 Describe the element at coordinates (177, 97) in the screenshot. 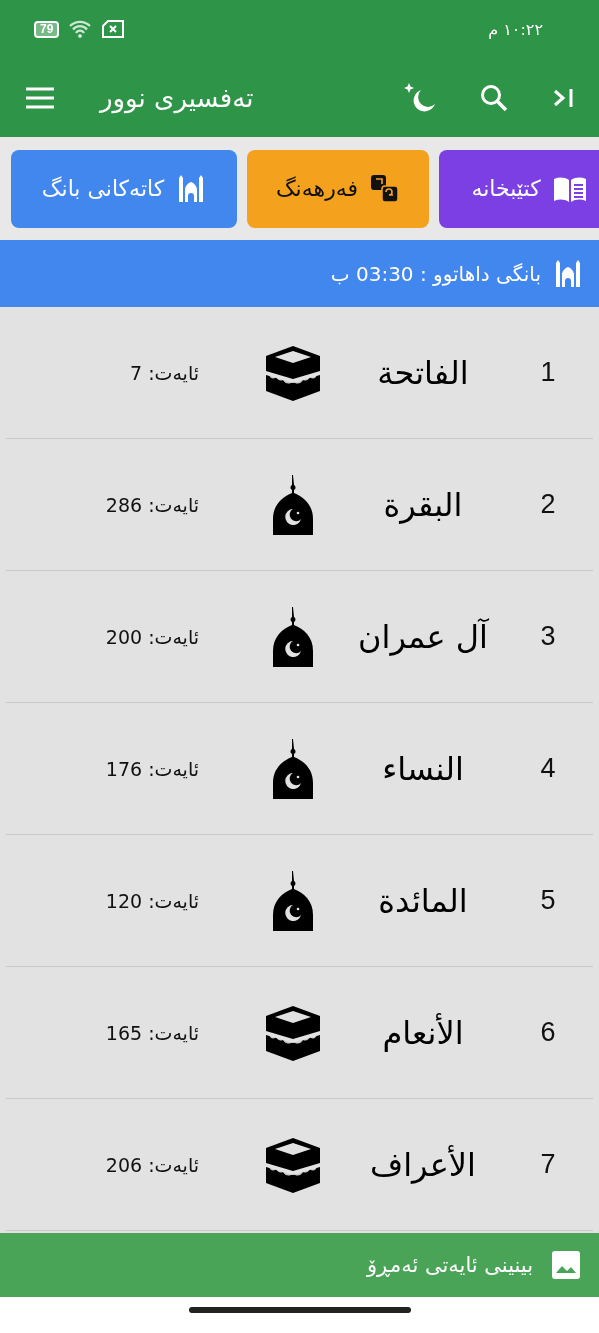

I see `app-title: تەفسیری نوور` at that location.